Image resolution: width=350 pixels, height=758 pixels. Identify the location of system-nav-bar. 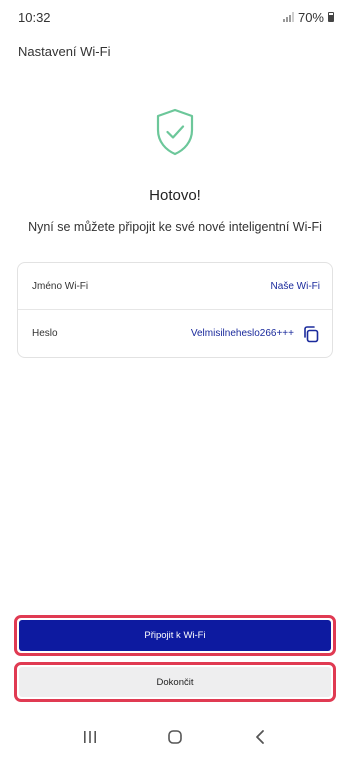
(175, 737).